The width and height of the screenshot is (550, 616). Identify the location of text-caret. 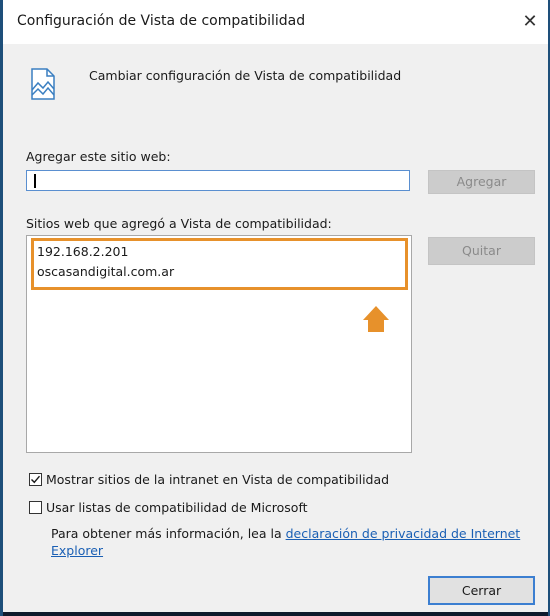
(35, 181).